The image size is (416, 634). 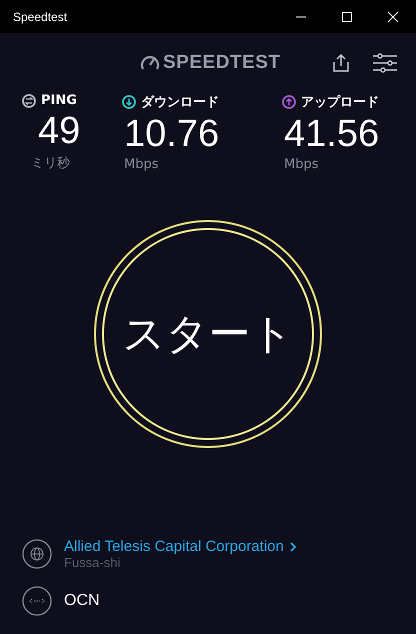 I want to click on metric-label: アップロード, so click(x=340, y=102).